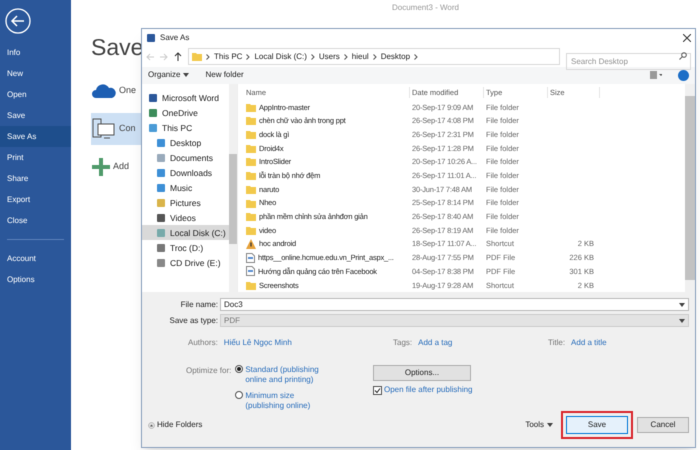  I want to click on hide-folders-button: Hide Folders, so click(175, 425).